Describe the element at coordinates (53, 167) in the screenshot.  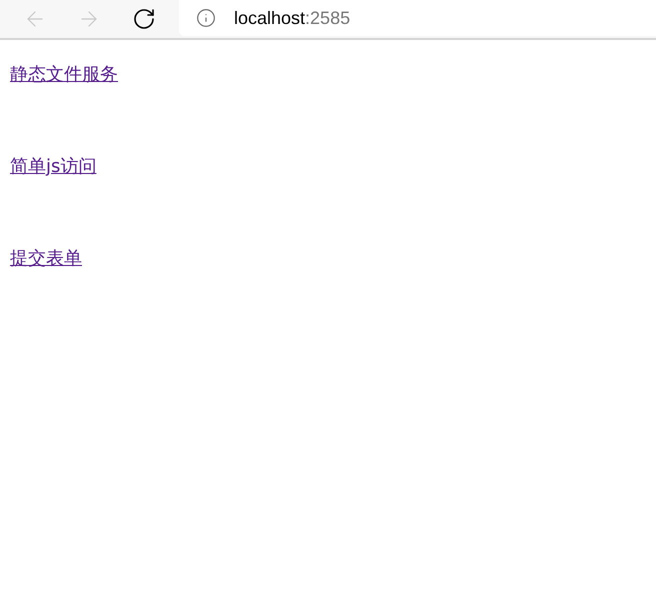
I see `page-link: 简单js访问` at that location.